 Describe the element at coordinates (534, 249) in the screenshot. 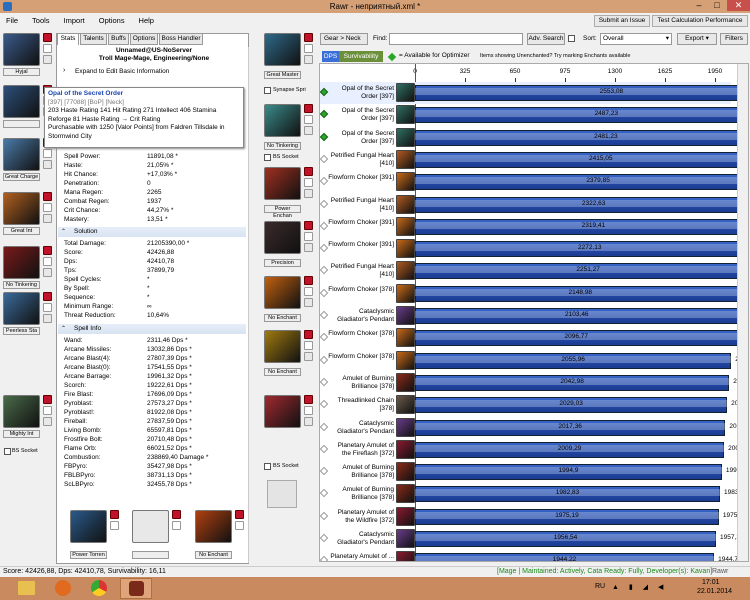

I see `chart-item-row: Flowform Choker [391]2272,132272,7` at that location.